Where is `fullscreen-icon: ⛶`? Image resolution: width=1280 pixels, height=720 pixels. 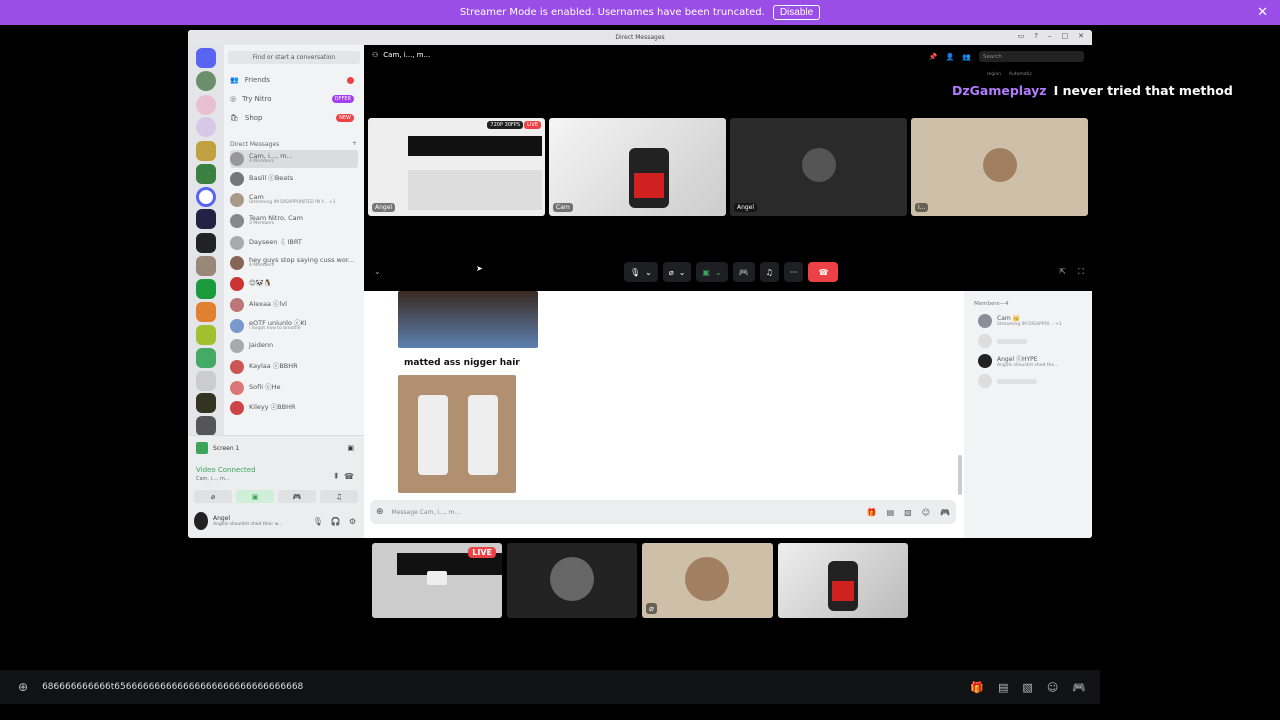 fullscreen-icon: ⛶ is located at coordinates (1081, 272).